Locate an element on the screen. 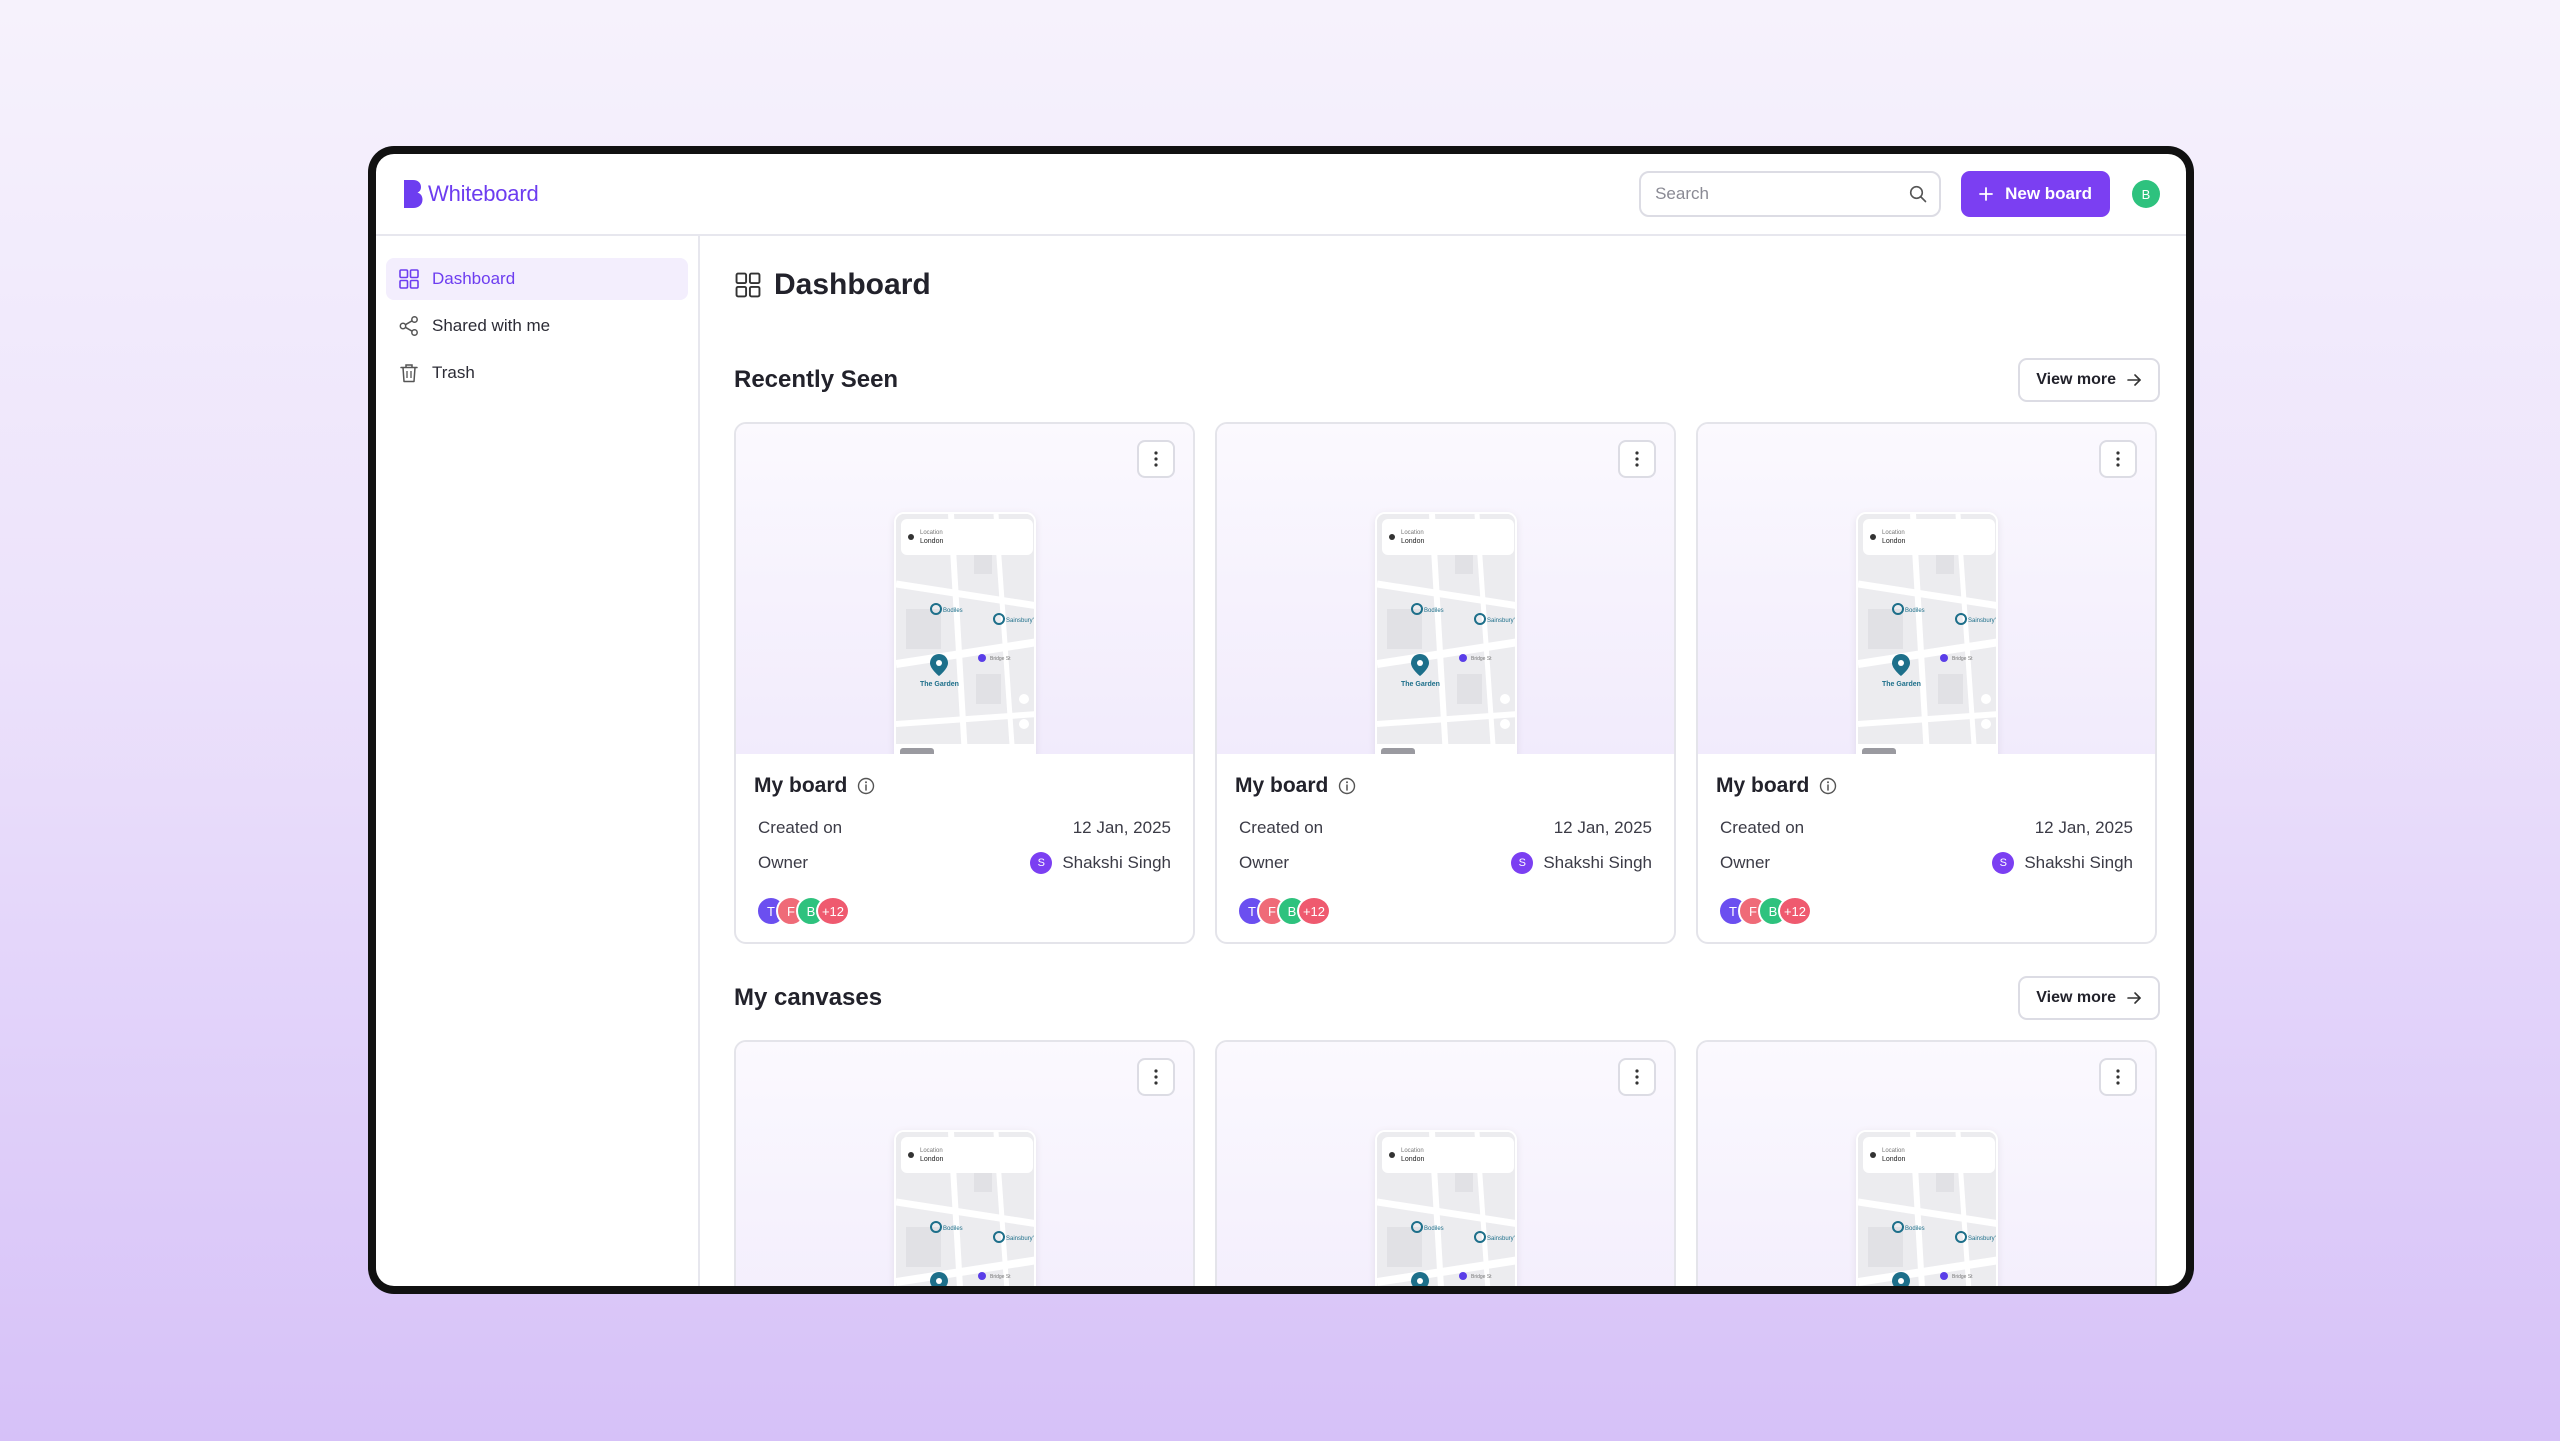 The image size is (2560, 1441). created-label: Created on is located at coordinates (1281, 827).